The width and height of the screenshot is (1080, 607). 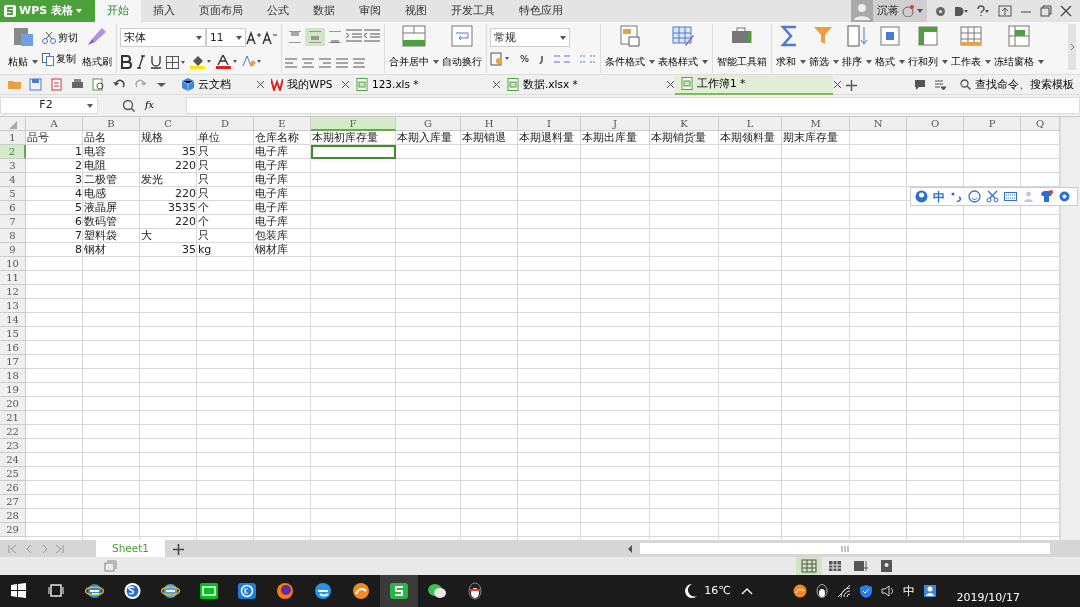 What do you see at coordinates (13, 264) in the screenshot?
I see `row-header: 10` at bounding box center [13, 264].